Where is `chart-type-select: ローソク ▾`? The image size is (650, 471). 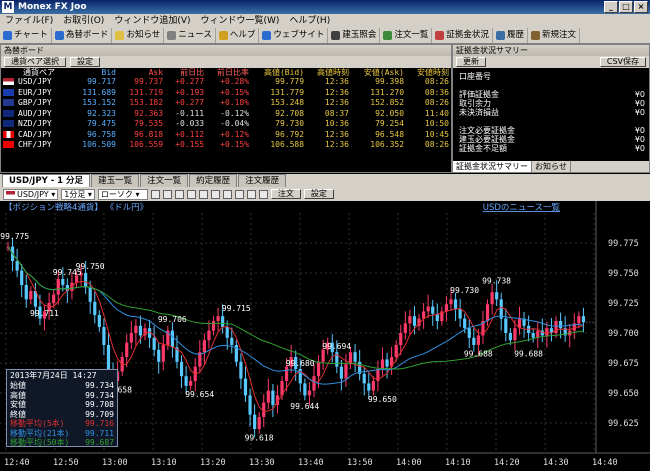 chart-type-select: ローソク ▾ is located at coordinates (122, 194).